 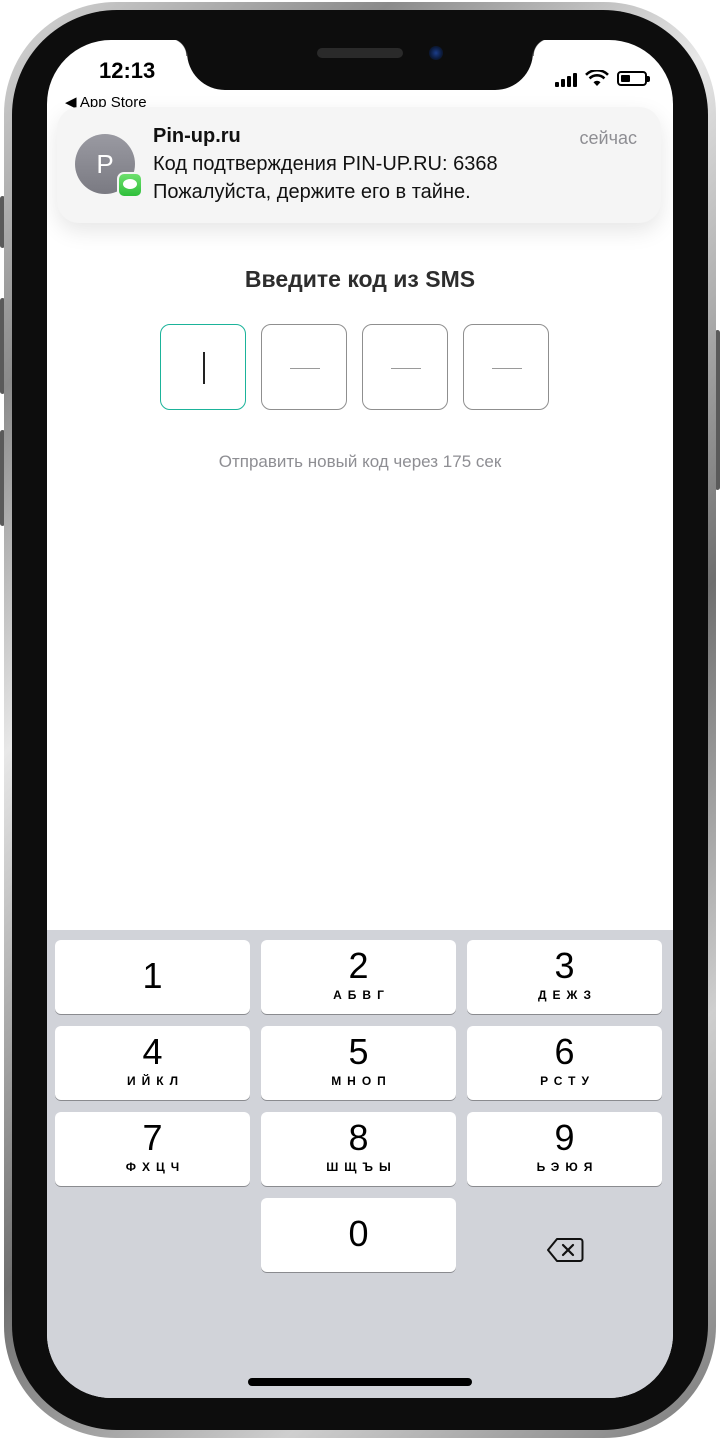 I want to click on key-digit: 2, so click(x=358, y=965).